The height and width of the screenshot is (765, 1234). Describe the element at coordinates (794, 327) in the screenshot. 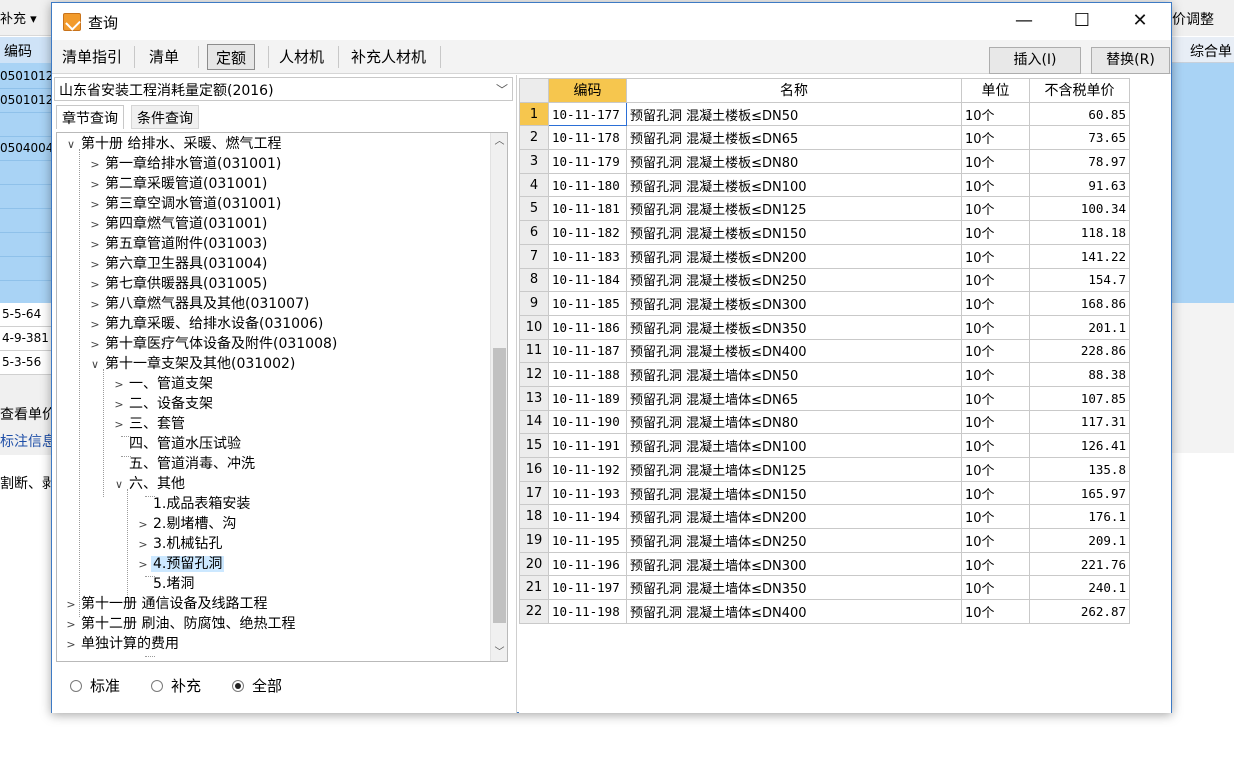

I see `name-cell: 预留孔洞 混凝土楼板≤DN350` at that location.